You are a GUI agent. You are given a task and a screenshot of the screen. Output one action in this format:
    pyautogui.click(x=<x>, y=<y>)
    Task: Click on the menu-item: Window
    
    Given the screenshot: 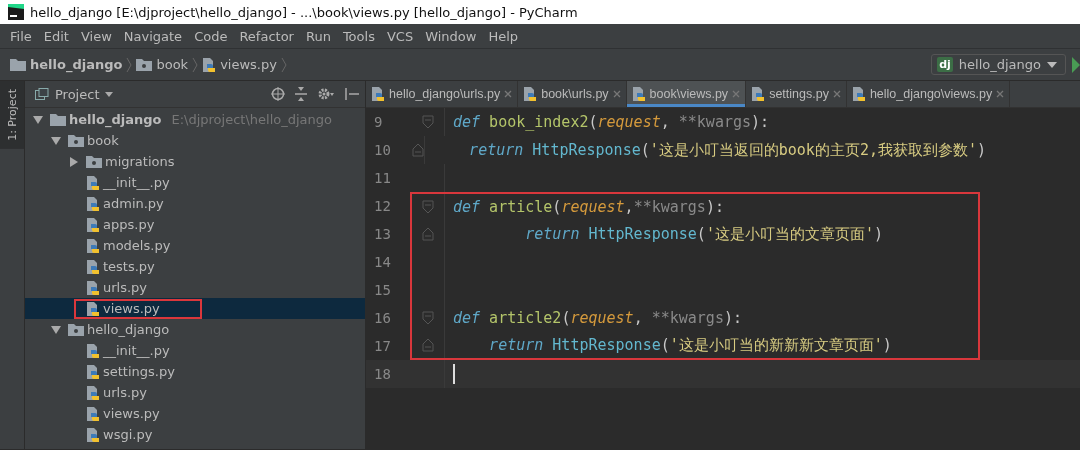 What is the action you would take?
    pyautogui.click(x=451, y=36)
    